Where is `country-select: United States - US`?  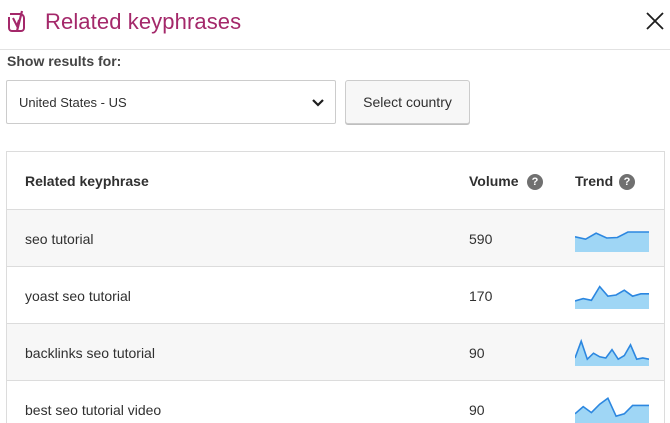
country-select: United States - US is located at coordinates (171, 102).